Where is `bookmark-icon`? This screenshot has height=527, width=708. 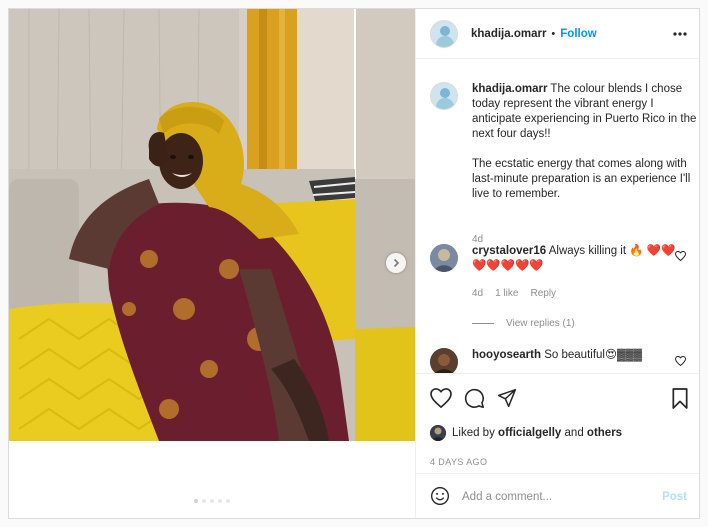
bookmark-icon is located at coordinates (680, 398).